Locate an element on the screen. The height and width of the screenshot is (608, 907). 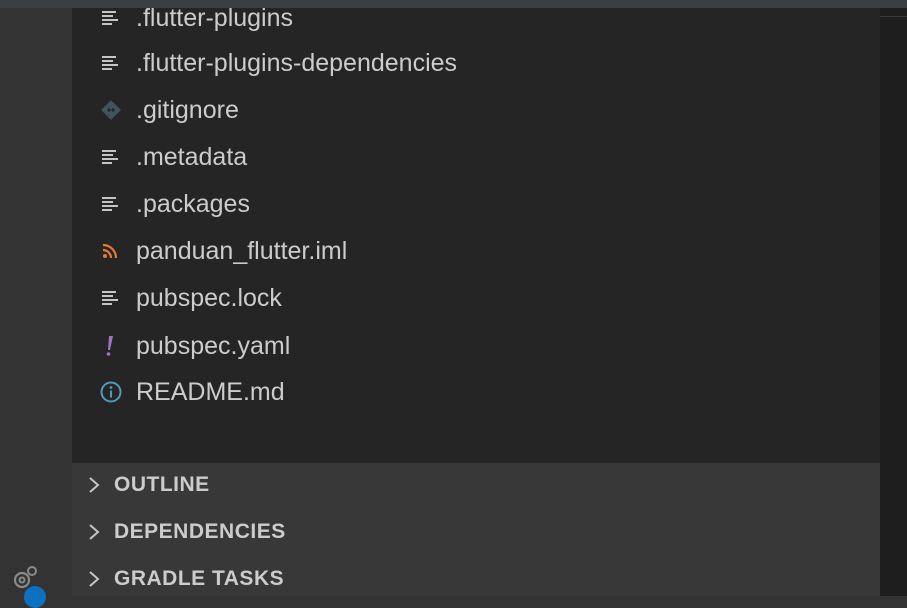
file-name: pubspec.lock is located at coordinates (209, 297).